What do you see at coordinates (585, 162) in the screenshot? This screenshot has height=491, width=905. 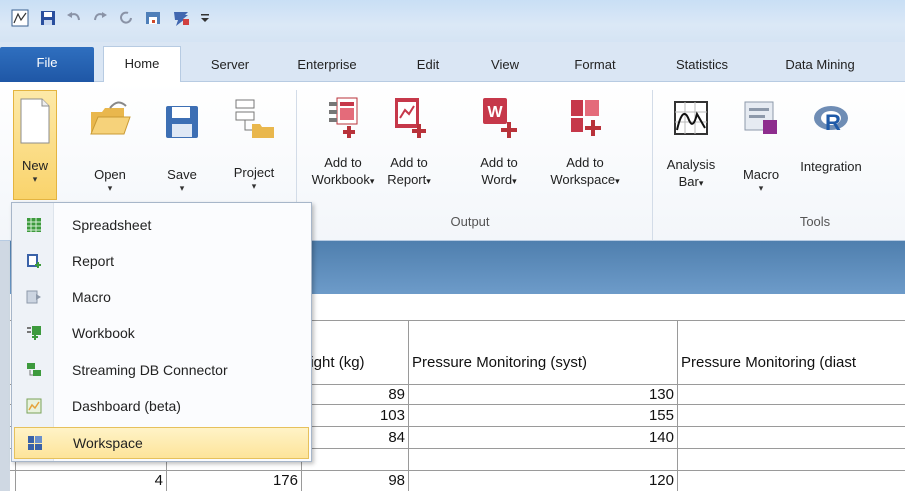 I see `add-to-workspace-line1: Add to` at bounding box center [585, 162].